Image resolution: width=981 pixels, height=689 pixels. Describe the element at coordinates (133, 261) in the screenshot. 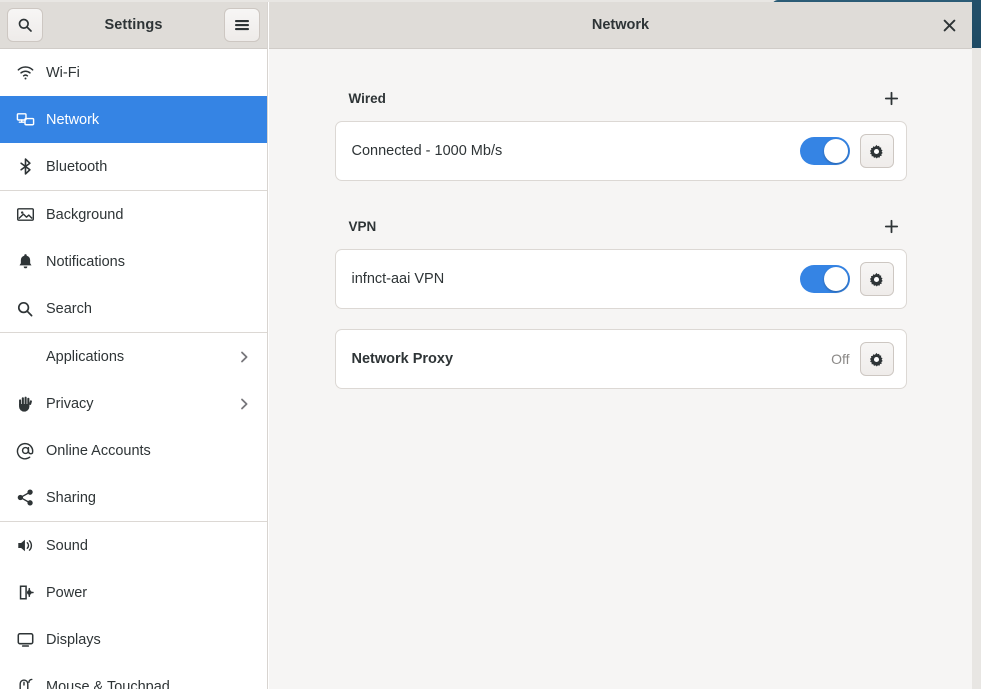

I see `sidebar-item-notifications: Notifications` at that location.